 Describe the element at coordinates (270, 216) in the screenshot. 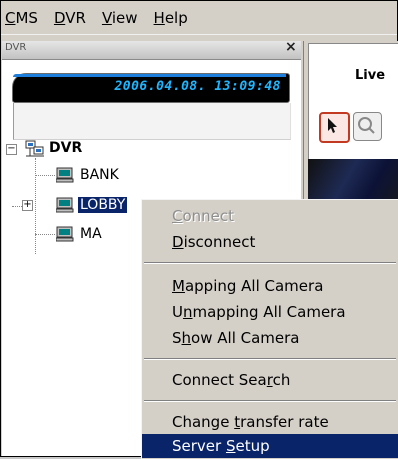

I see `menu-connect: Connect` at that location.